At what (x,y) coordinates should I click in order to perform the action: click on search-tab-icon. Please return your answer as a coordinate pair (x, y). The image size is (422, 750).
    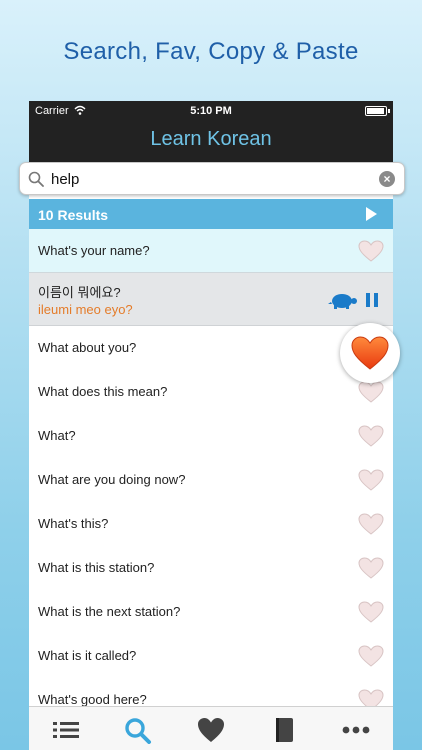
    Looking at the image, I should click on (138, 730).